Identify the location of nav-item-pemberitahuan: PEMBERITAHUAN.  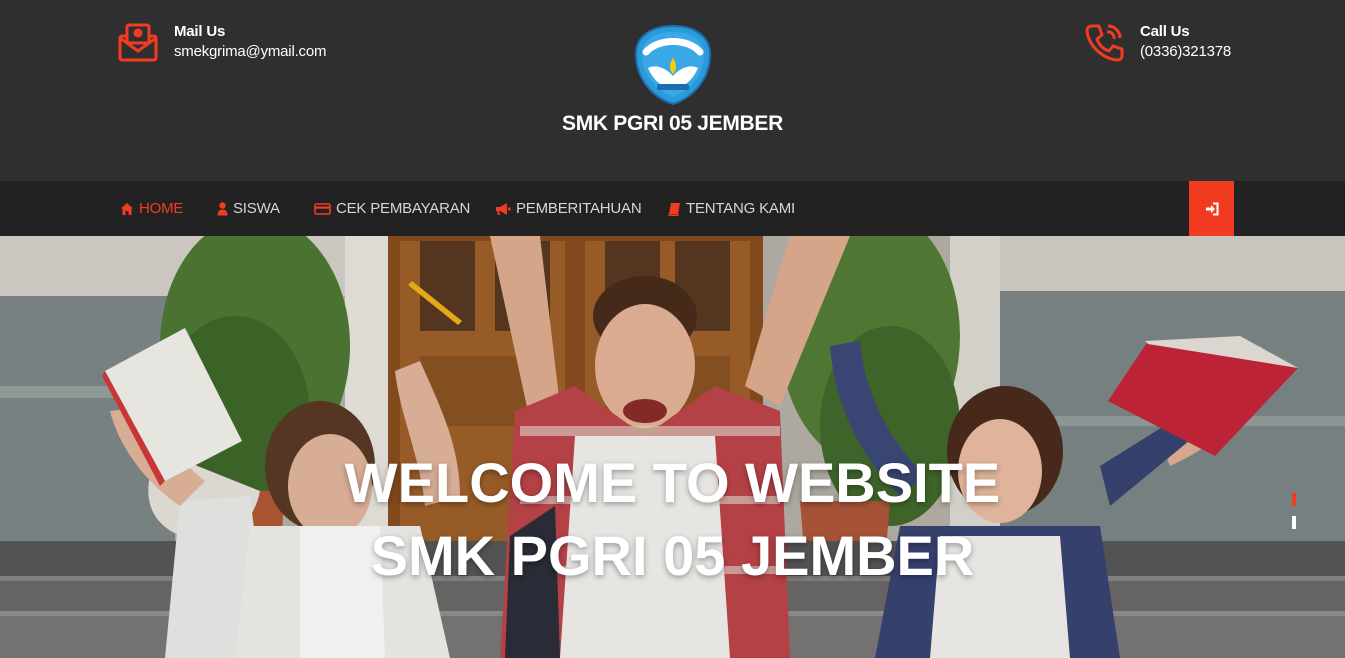
(568, 208).